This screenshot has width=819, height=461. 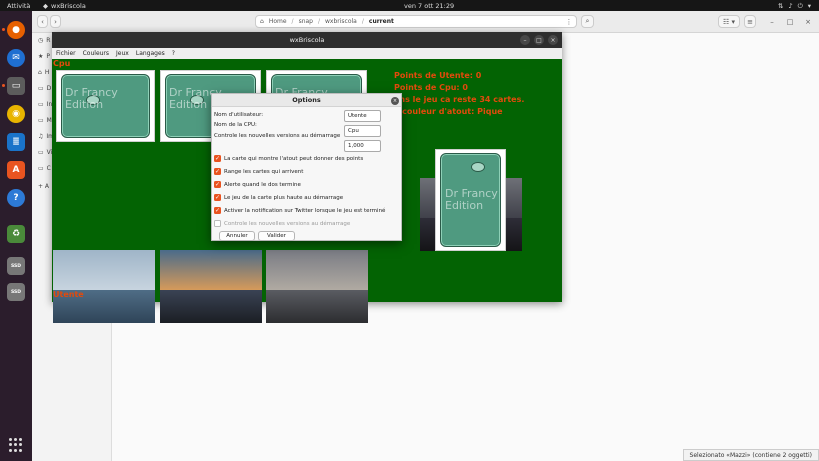 What do you see at coordinates (341, 21) in the screenshot?
I see `breadcrumb-item: wxbriscola` at bounding box center [341, 21].